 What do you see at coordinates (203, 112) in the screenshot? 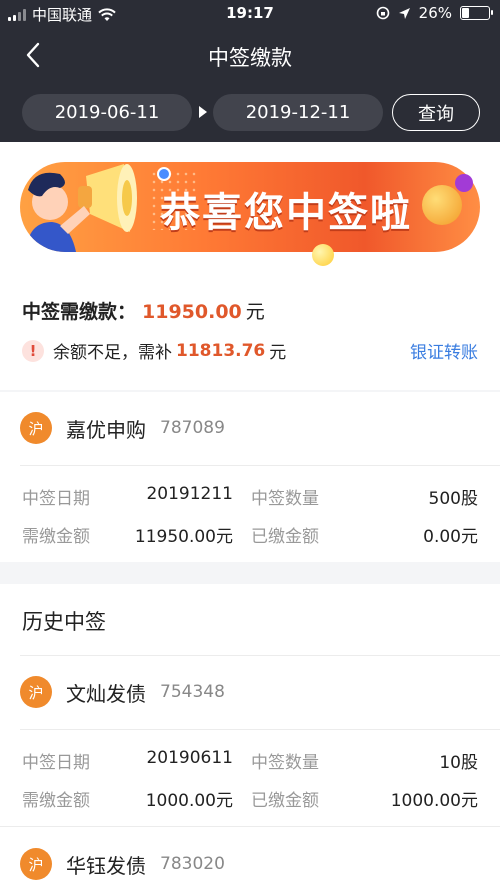
I see `triangle-right-icon` at bounding box center [203, 112].